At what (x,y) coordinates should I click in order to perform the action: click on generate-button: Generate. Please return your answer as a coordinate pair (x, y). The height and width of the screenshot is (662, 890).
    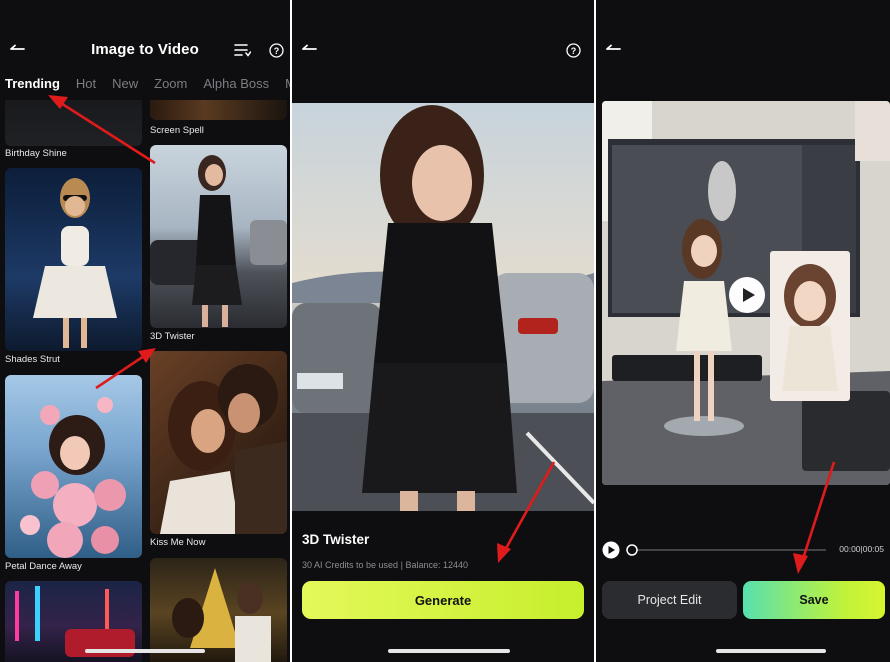
    Looking at the image, I should click on (443, 600).